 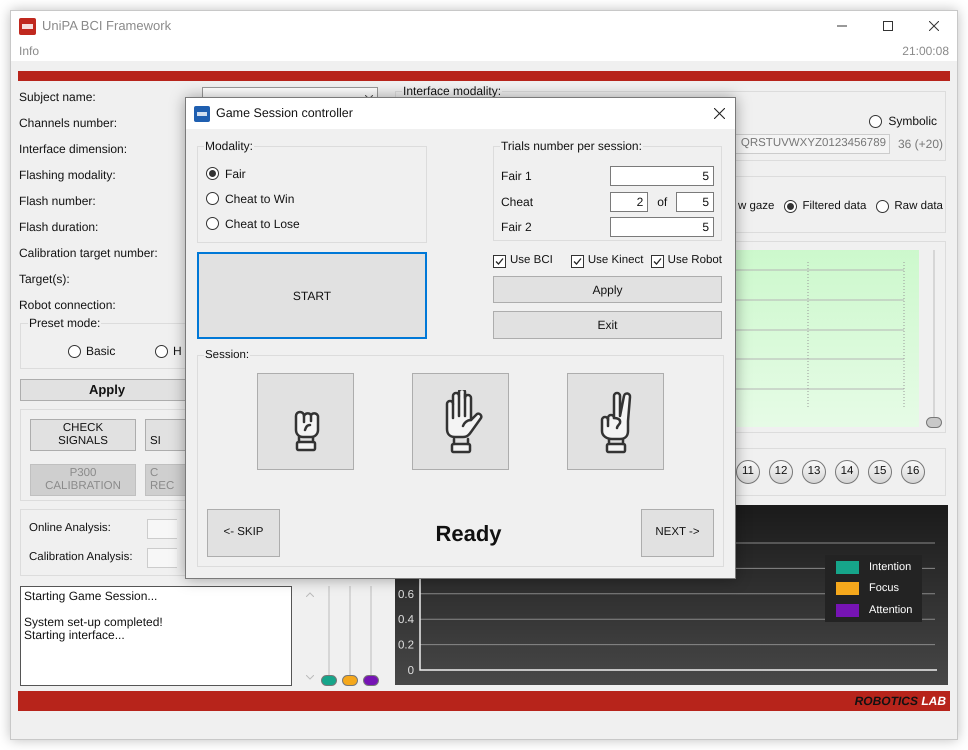 I want to click on field-label: Calibration Analysis:, so click(x=81, y=558).